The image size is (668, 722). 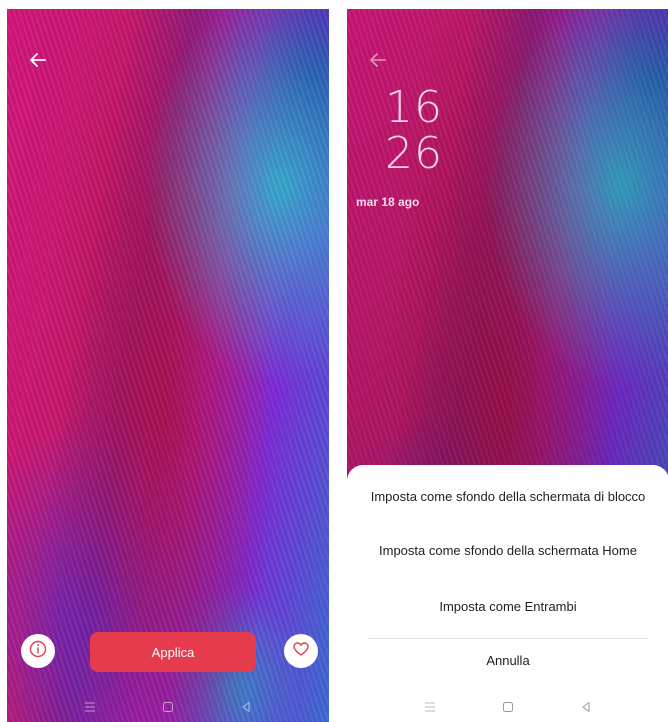 I want to click on clock-minute: 26, so click(x=414, y=153).